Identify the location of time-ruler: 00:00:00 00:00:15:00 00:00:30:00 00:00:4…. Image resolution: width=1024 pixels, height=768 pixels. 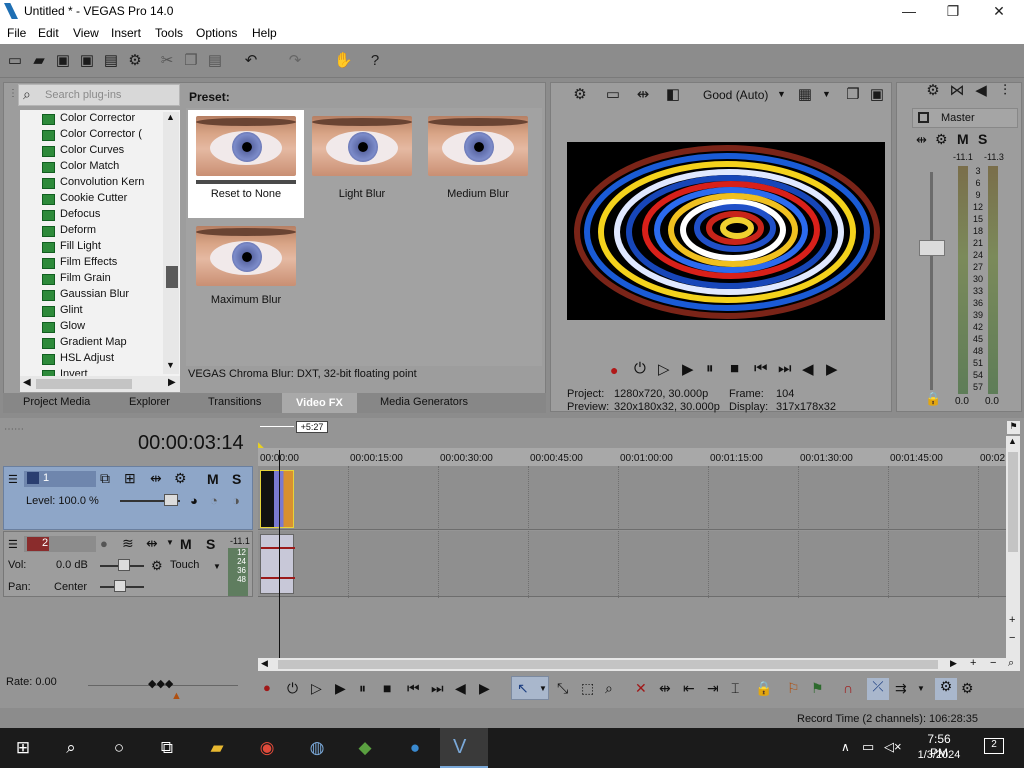
(632, 457).